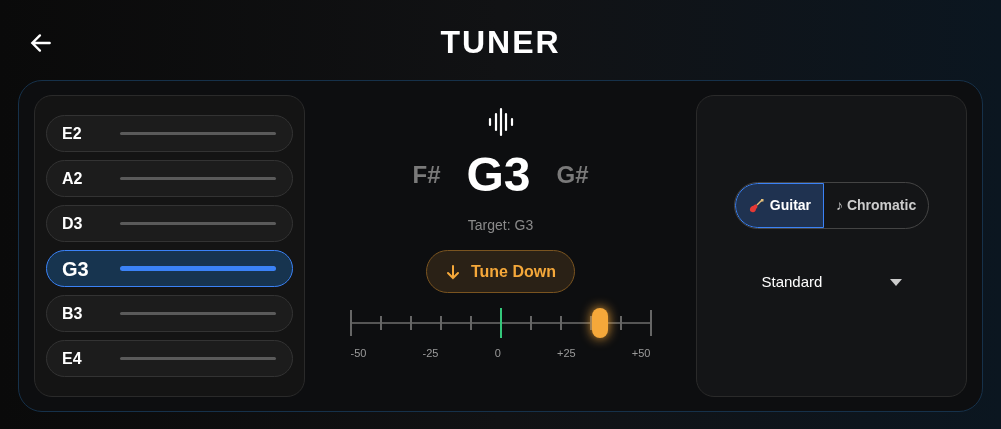 The image size is (1001, 429). I want to click on flat-neighbor-note: F#, so click(426, 175).